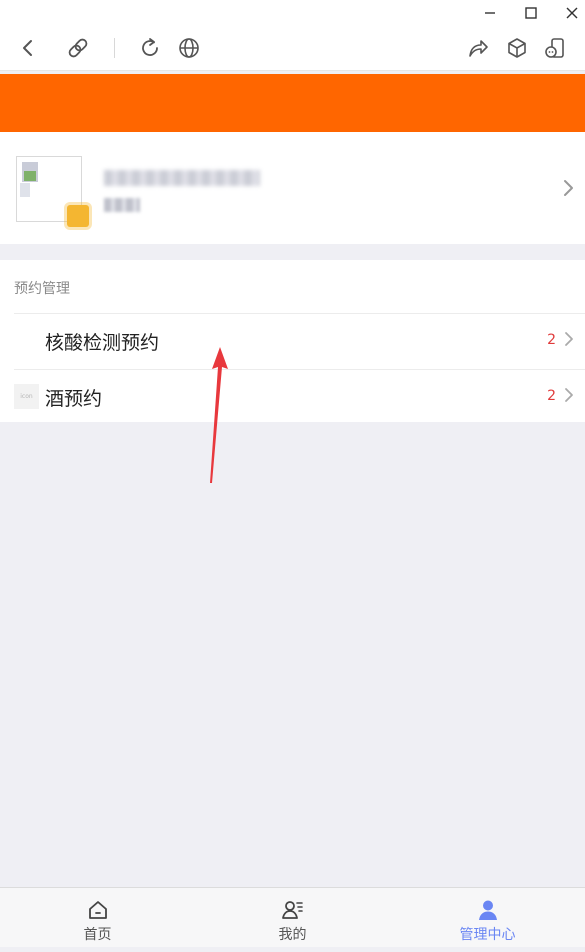 This screenshot has height=952, width=585. I want to click on tab-home: 首页, so click(97, 918).